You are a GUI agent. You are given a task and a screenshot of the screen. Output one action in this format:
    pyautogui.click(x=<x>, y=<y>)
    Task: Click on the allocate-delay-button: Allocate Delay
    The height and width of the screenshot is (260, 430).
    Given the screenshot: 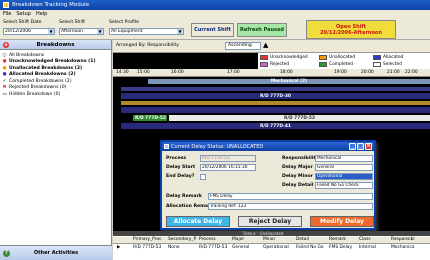 What is the action you would take?
    pyautogui.click(x=198, y=221)
    